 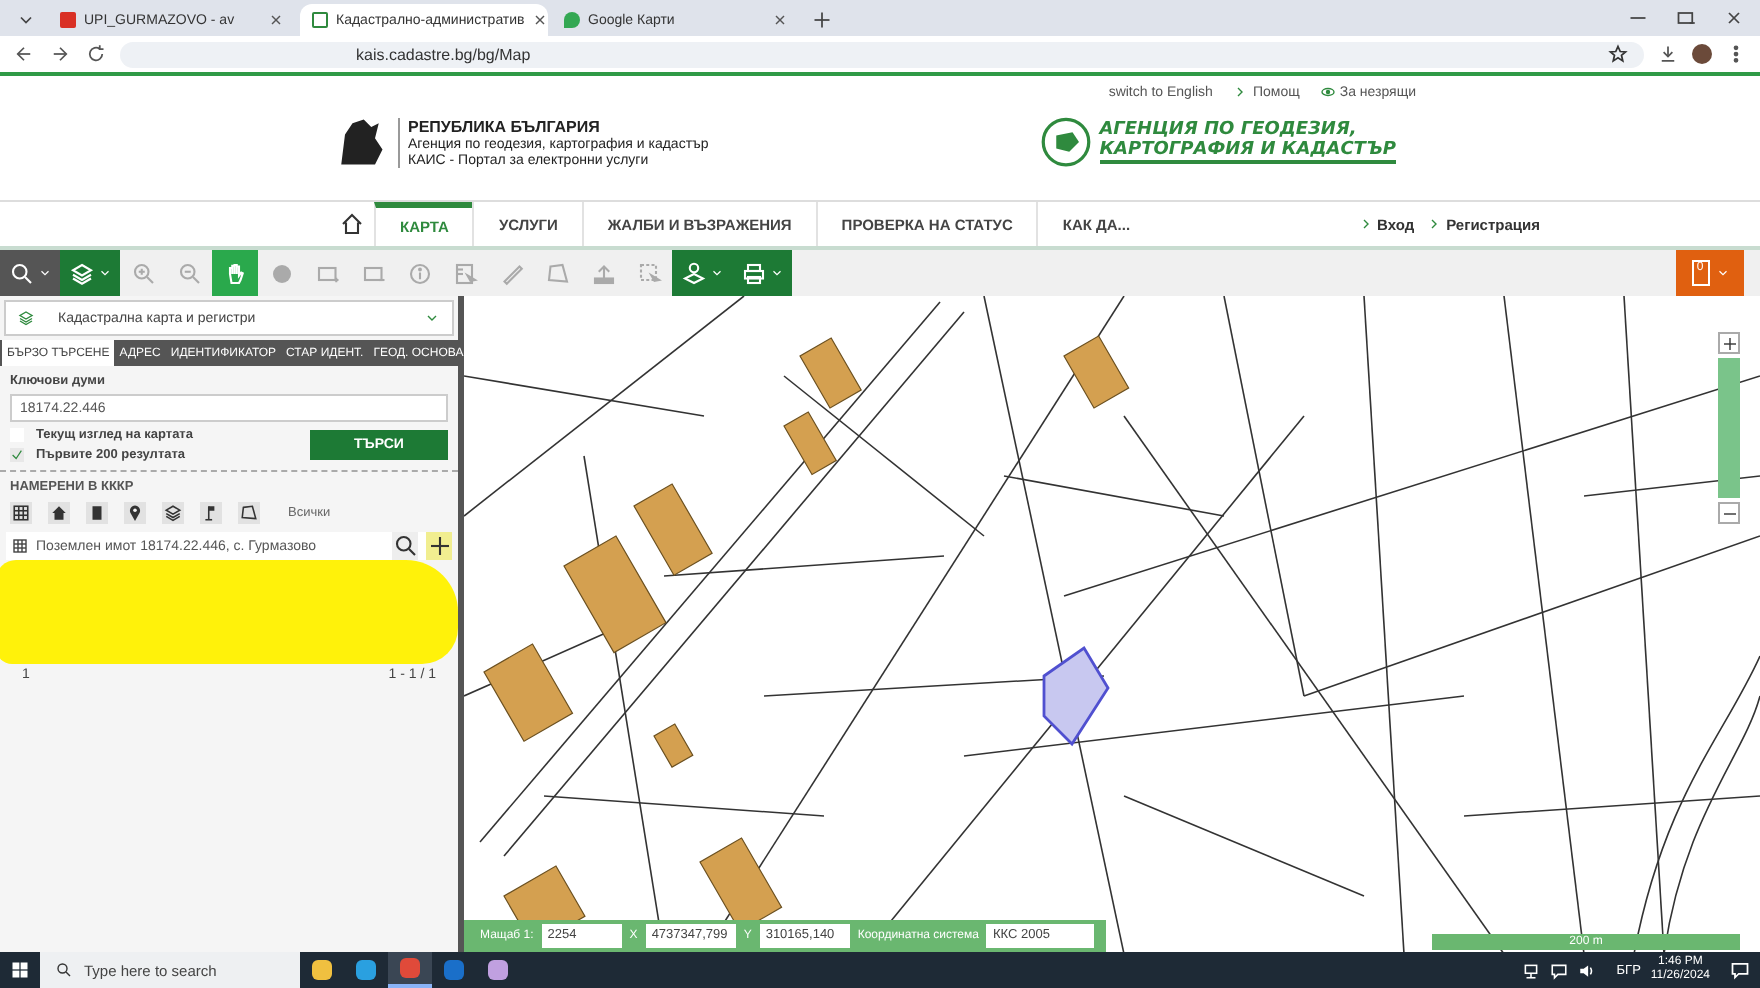 What do you see at coordinates (1729, 513) in the screenshot?
I see `zoom-out-button` at bounding box center [1729, 513].